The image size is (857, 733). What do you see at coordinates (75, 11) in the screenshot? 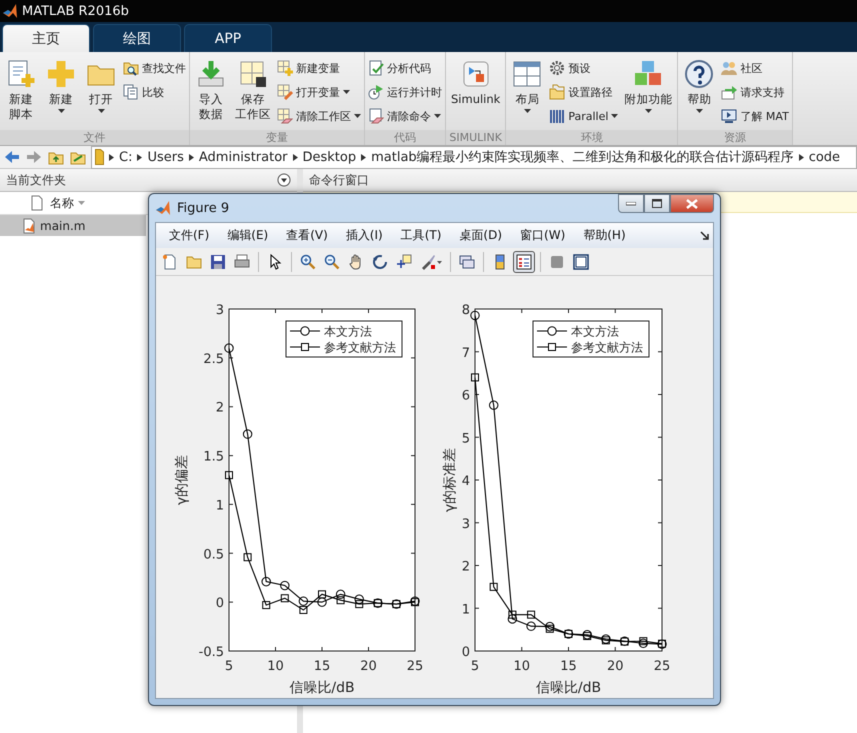
I see `window-title: MATLAB R2016b` at bounding box center [75, 11].